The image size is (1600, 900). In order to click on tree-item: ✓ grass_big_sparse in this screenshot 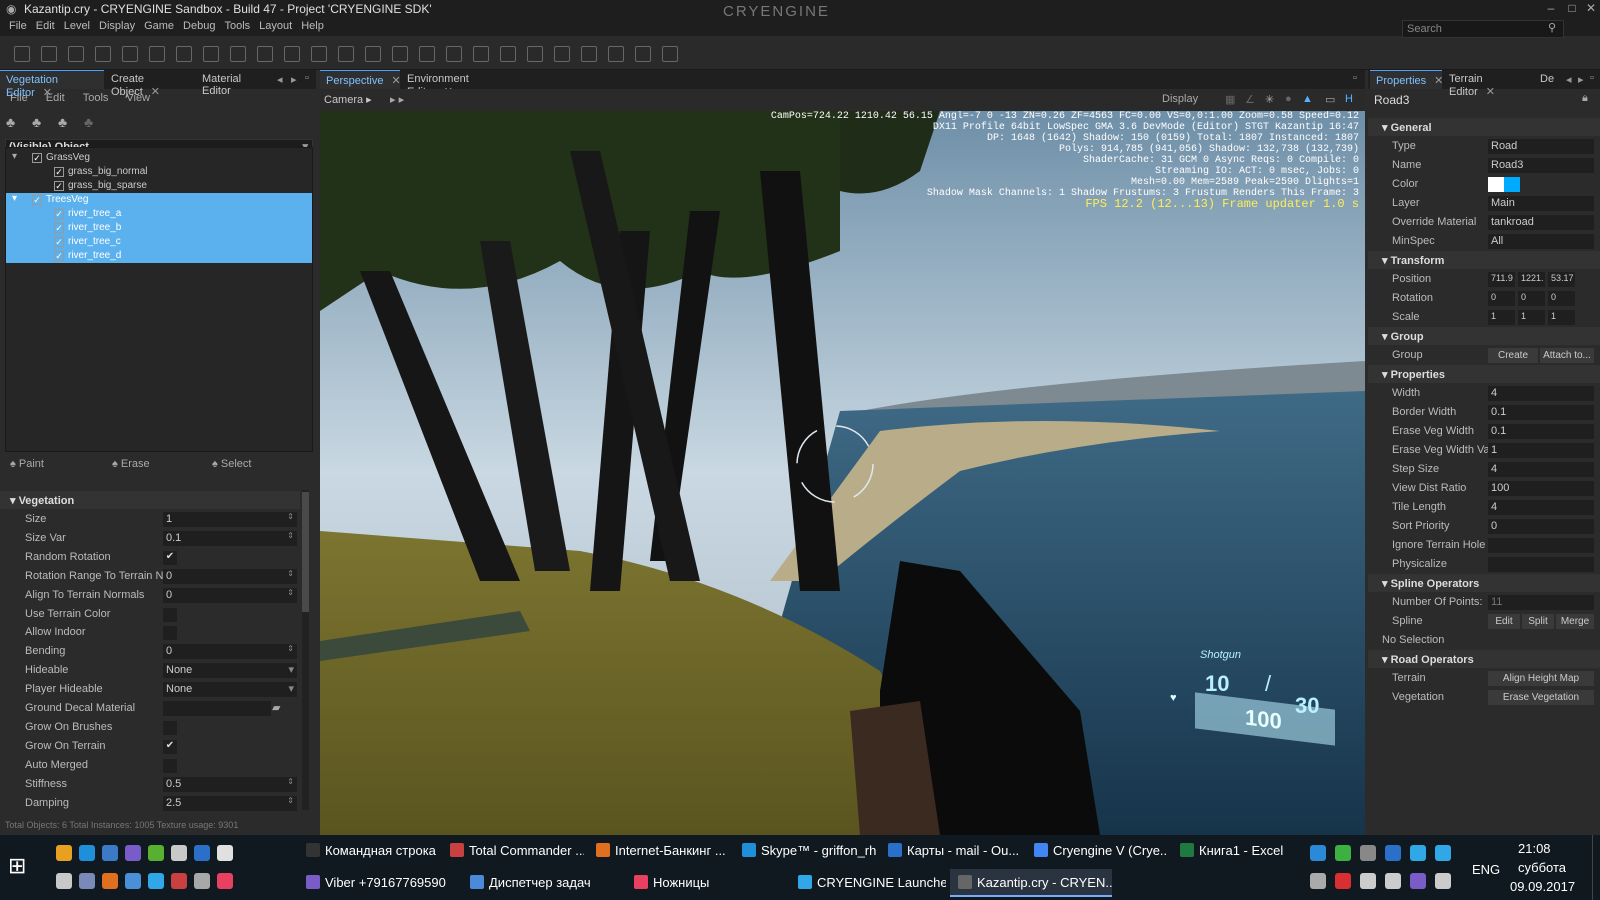, I will do `click(159, 186)`.